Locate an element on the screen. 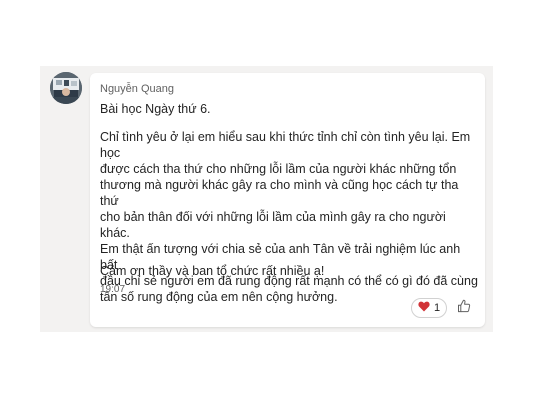 Image resolution: width=533 pixels, height=400 pixels. avatar-photo is located at coordinates (66, 88).